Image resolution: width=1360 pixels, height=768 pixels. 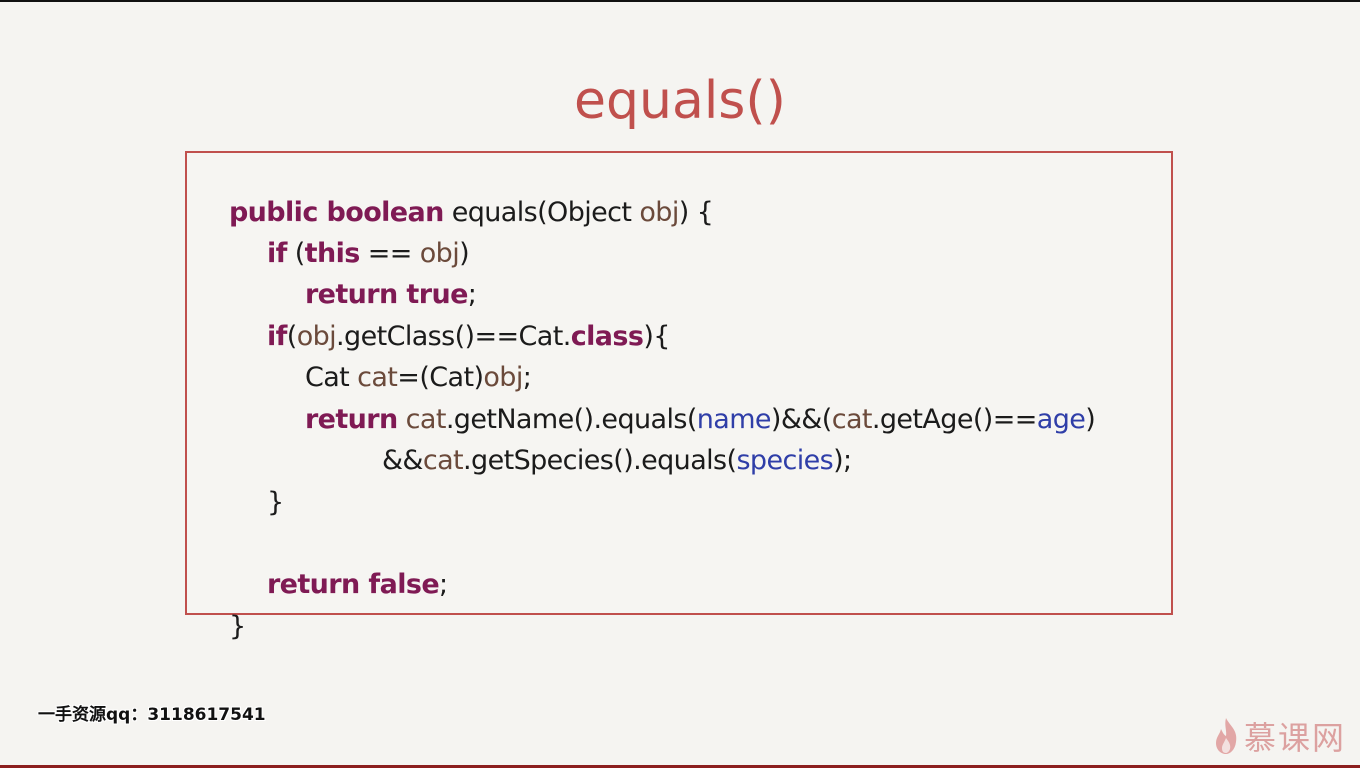 I want to click on code-line: Cat cat=(Cat)obj;, so click(x=402, y=355).